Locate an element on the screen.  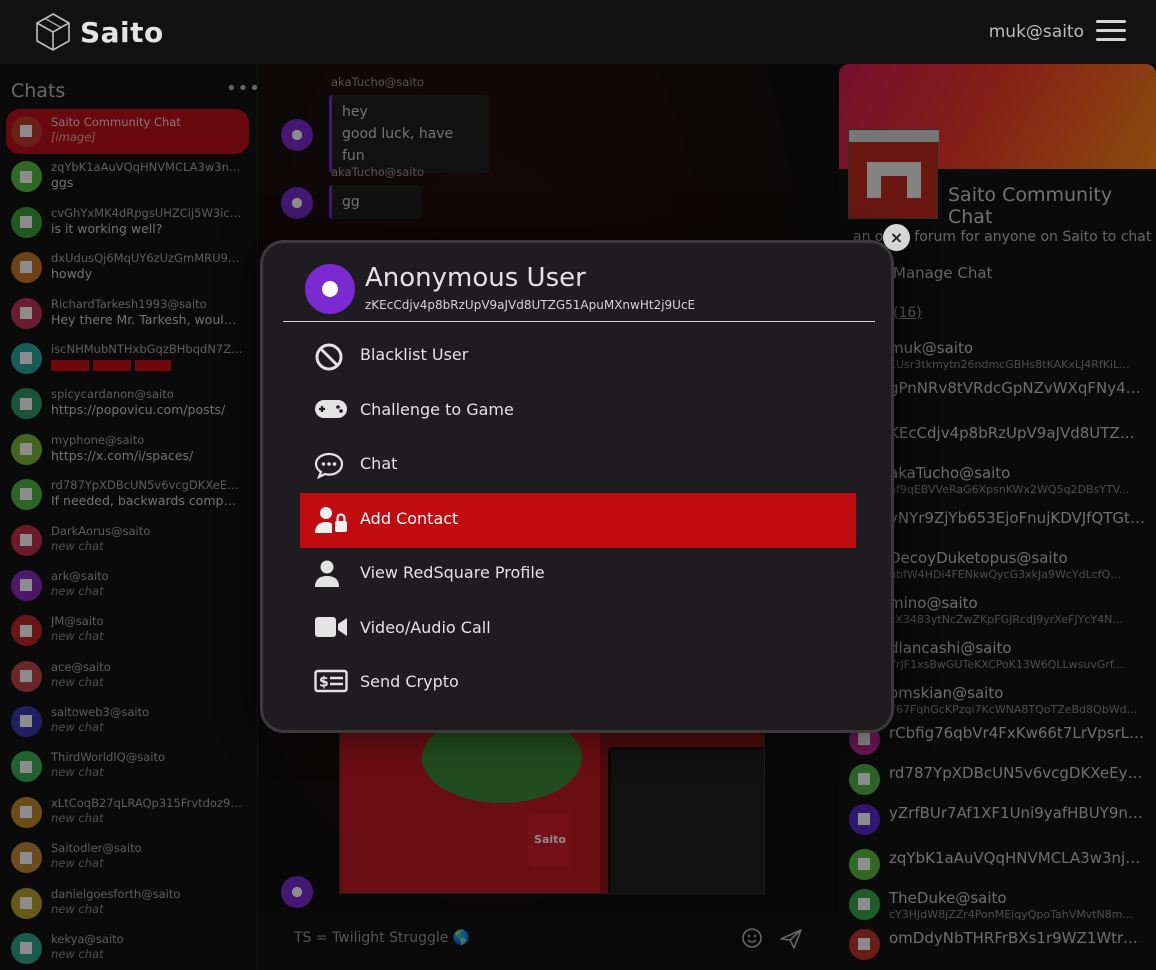
cube-logo-icon is located at coordinates (53, 32).